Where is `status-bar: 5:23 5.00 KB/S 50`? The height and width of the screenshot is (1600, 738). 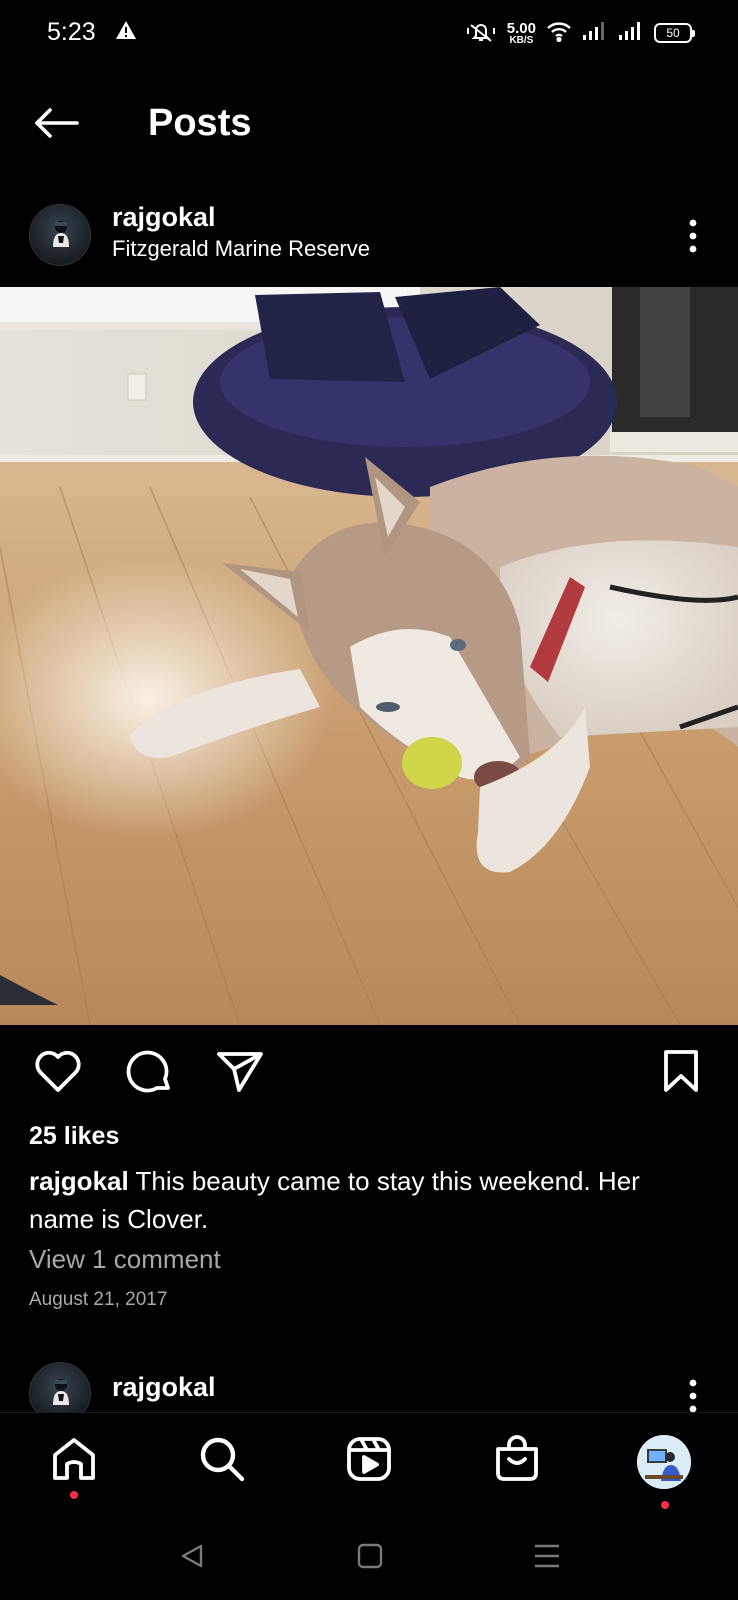
status-bar: 5:23 5.00 KB/S 50 is located at coordinates (369, 33).